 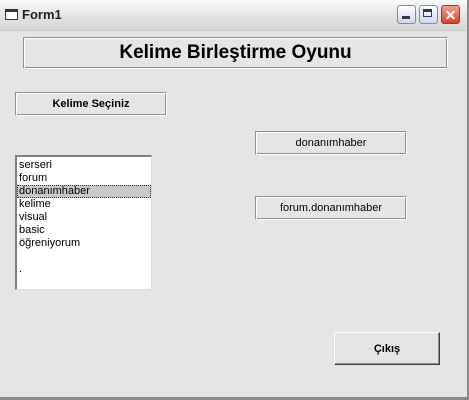 I want to click on selected-word-display: donanımhaber, so click(x=331, y=143).